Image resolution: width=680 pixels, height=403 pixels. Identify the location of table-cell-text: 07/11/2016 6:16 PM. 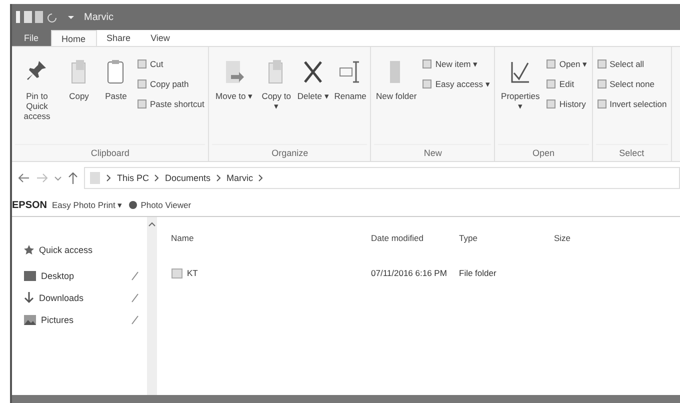
(409, 273).